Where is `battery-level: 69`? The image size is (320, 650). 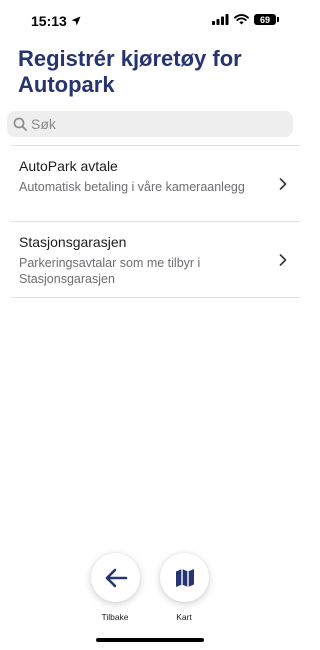
battery-level: 69 is located at coordinates (264, 19).